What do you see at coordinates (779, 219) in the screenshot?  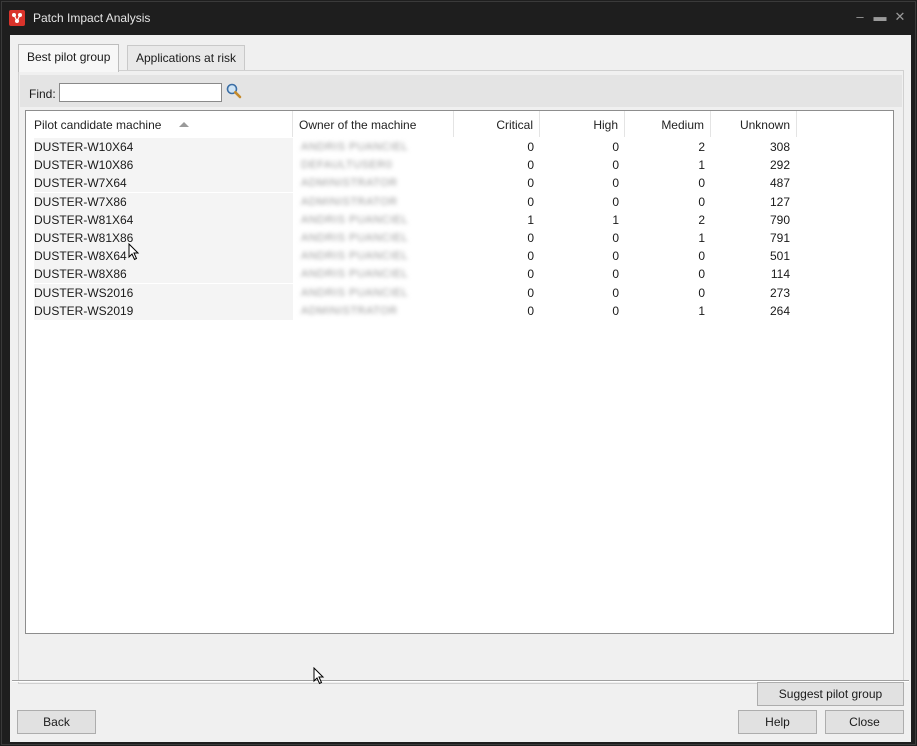 I see `cell-unknown: 790` at bounding box center [779, 219].